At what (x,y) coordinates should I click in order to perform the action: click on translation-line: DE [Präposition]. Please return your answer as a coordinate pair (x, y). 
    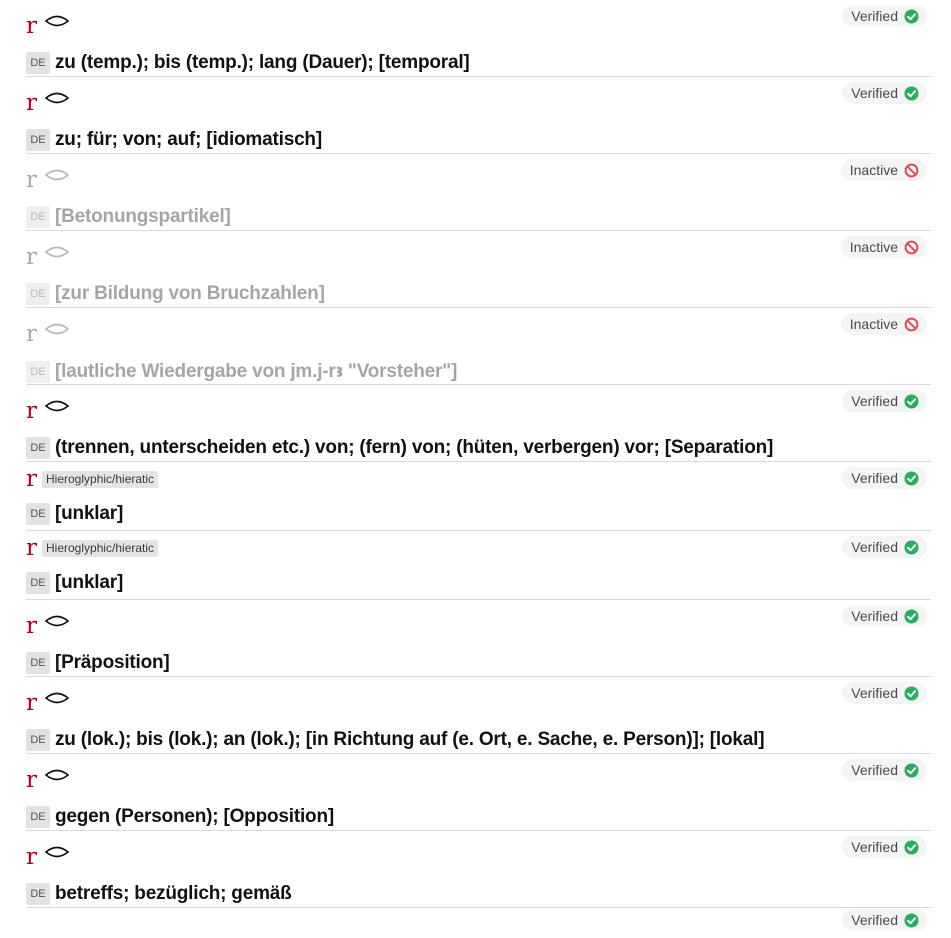
    Looking at the image, I should click on (98, 663).